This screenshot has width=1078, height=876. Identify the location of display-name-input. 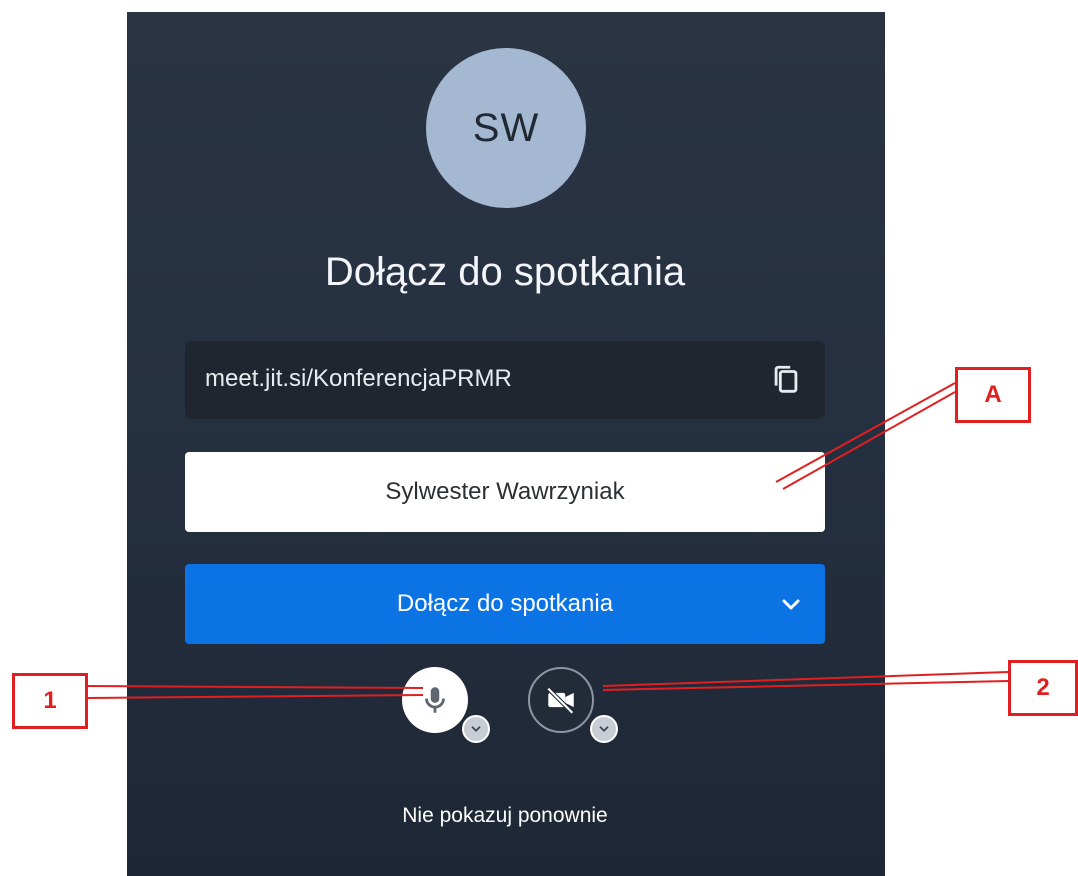
(505, 492).